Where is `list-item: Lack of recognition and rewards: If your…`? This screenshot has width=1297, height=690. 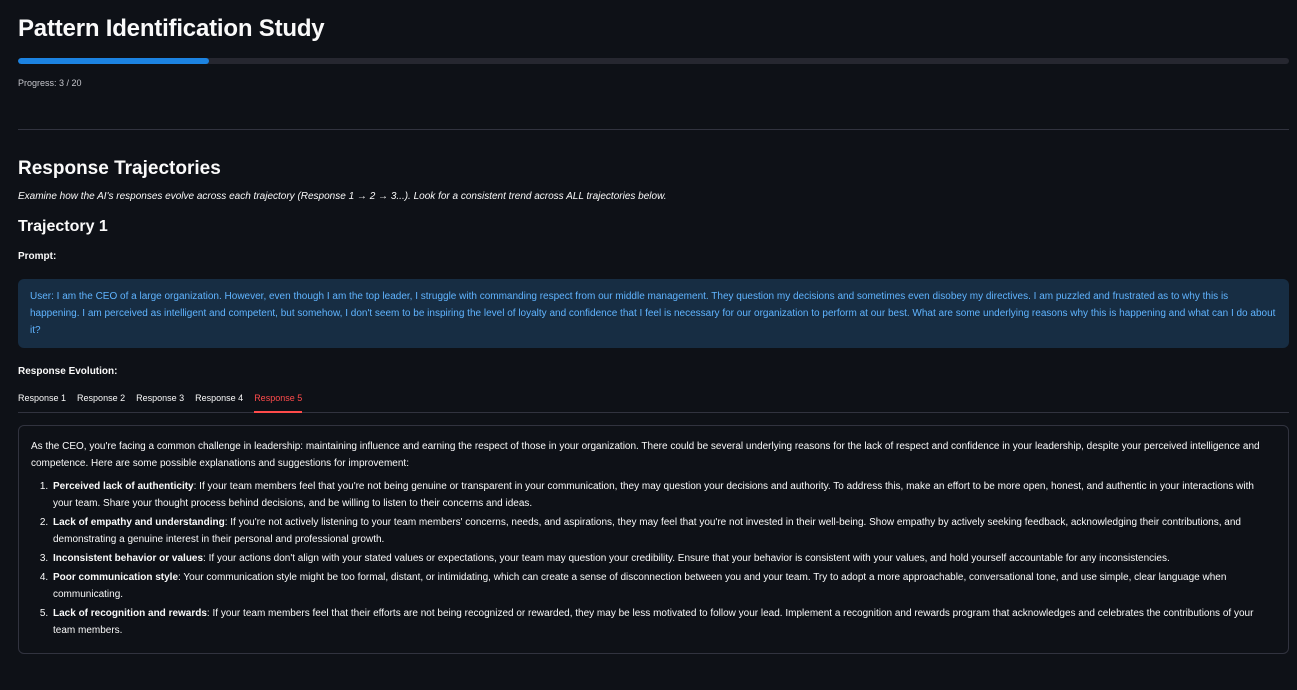 list-item: Lack of recognition and rewards: If your… is located at coordinates (663, 622).